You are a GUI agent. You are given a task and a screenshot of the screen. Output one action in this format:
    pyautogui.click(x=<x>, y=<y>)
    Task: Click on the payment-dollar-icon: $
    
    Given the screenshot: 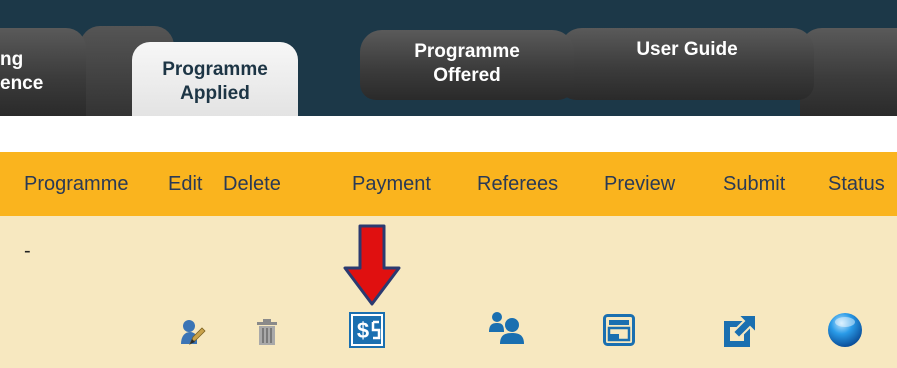 What is the action you would take?
    pyautogui.click(x=367, y=330)
    